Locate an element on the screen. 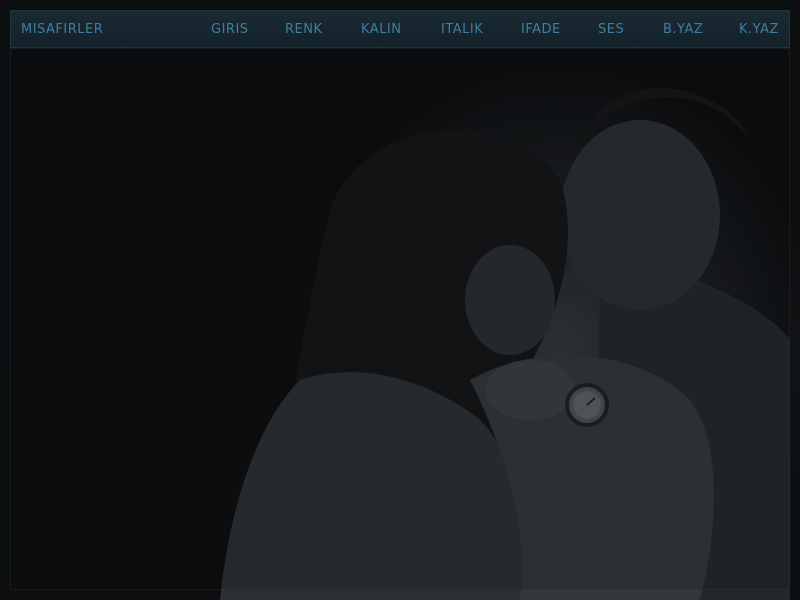  nav-item-kalin: KALIN is located at coordinates (381, 29).